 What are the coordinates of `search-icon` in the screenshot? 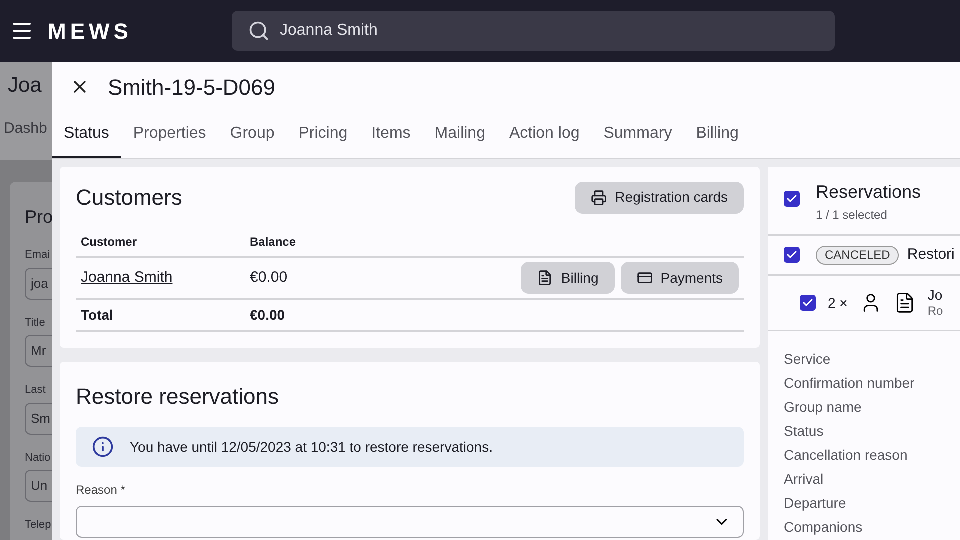 It's located at (259, 31).